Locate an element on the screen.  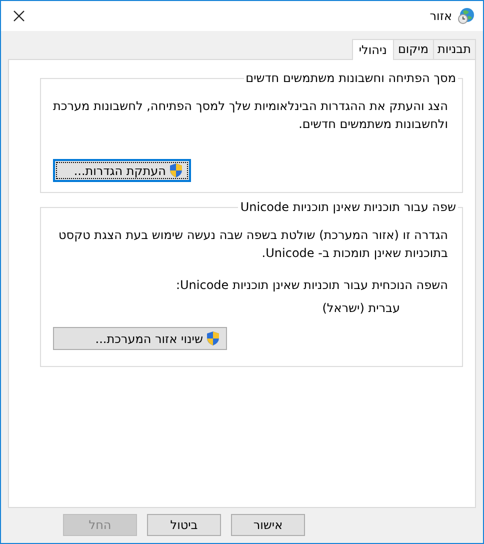
description: הגדרה זו (אזור המערכת) שולטת בשפה שבה נעשה שימוש בעת הצגת טקסט בתוכניות שאינן תומכות ב- Unicode. is located at coordinates (253, 244).